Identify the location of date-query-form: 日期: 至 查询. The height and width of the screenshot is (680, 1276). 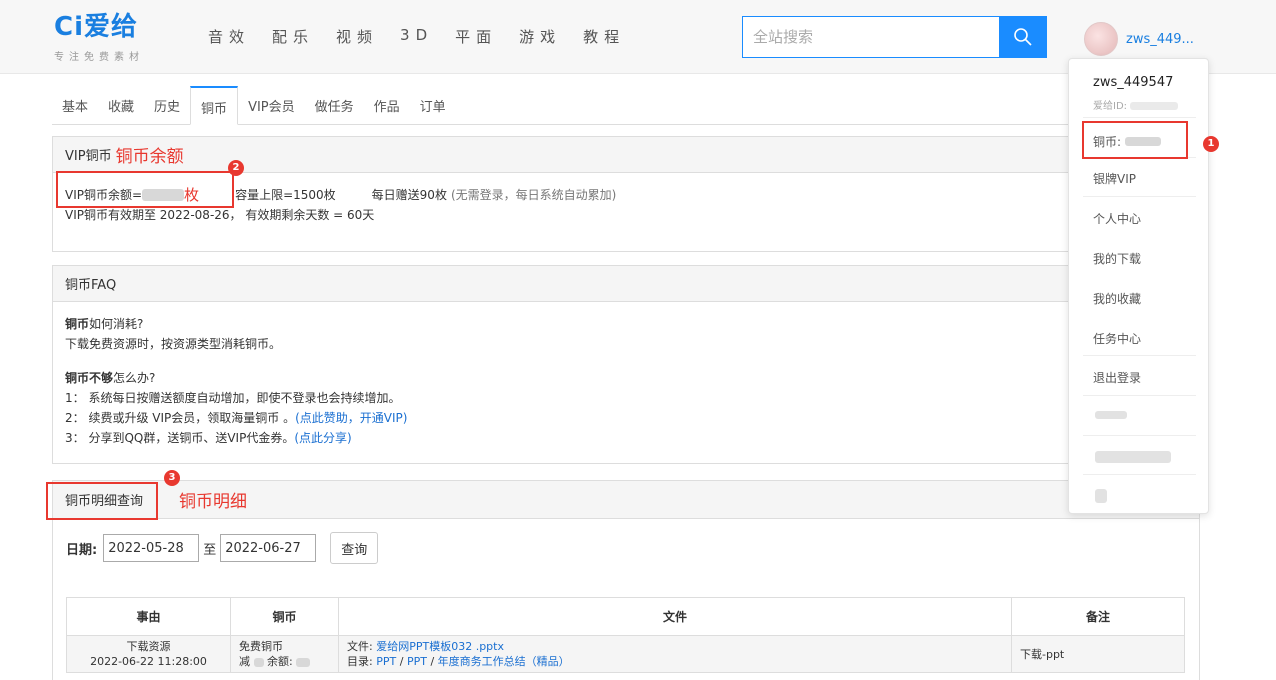
(222, 548).